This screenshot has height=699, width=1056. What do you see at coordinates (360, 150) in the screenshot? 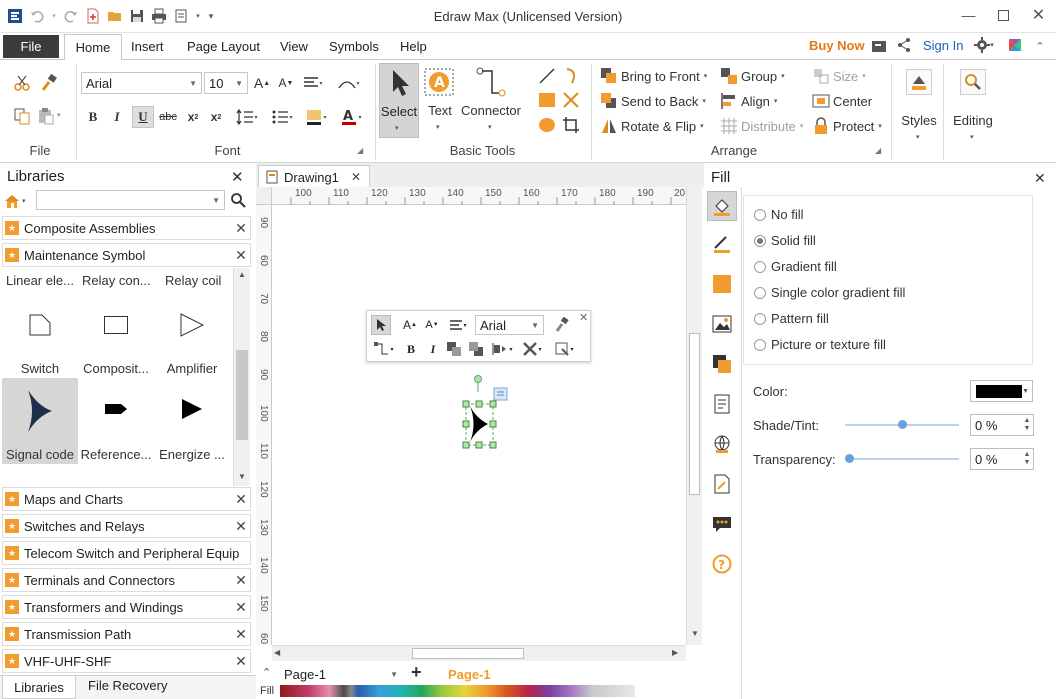
I see `font-dialog-launcher-icon: ◢` at bounding box center [360, 150].